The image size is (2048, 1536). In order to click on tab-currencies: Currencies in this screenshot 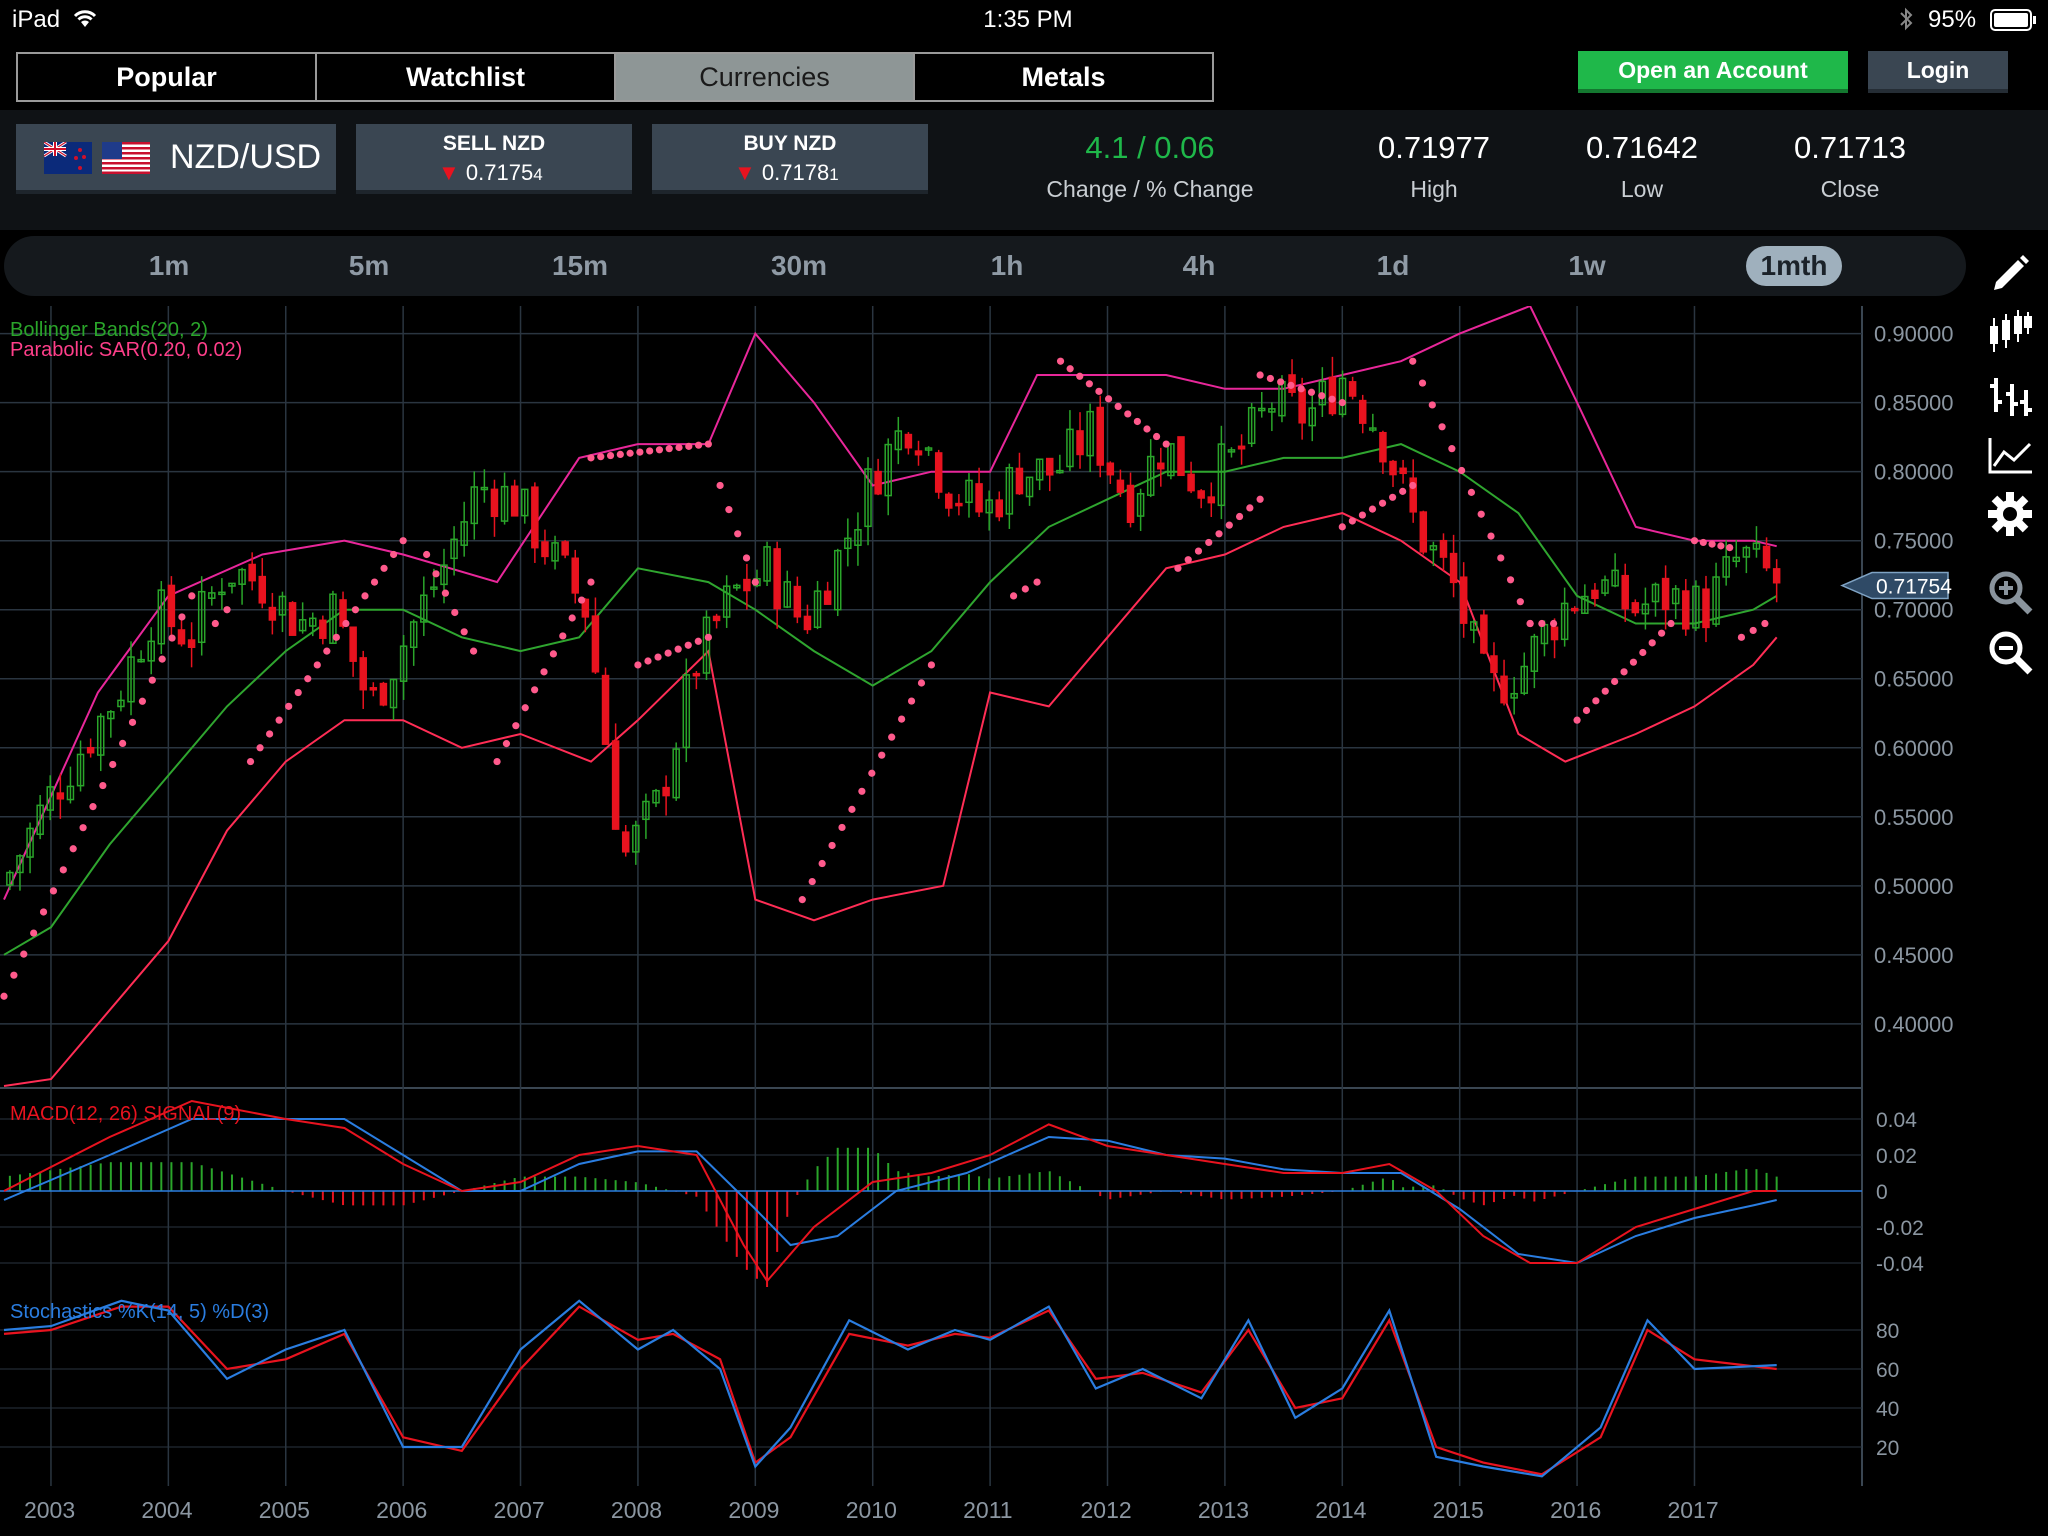, I will do `click(765, 77)`.